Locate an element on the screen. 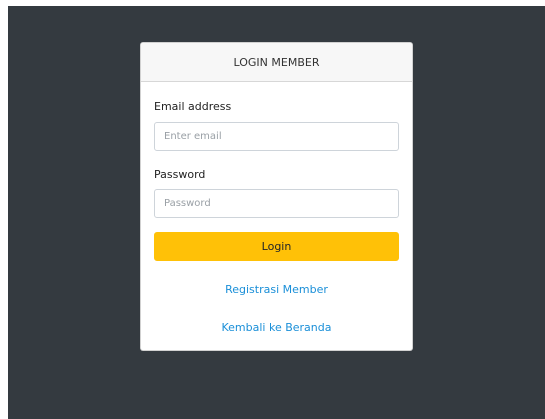 This screenshot has width=545, height=419. login-title: LOGIN MEMBER is located at coordinates (276, 62).